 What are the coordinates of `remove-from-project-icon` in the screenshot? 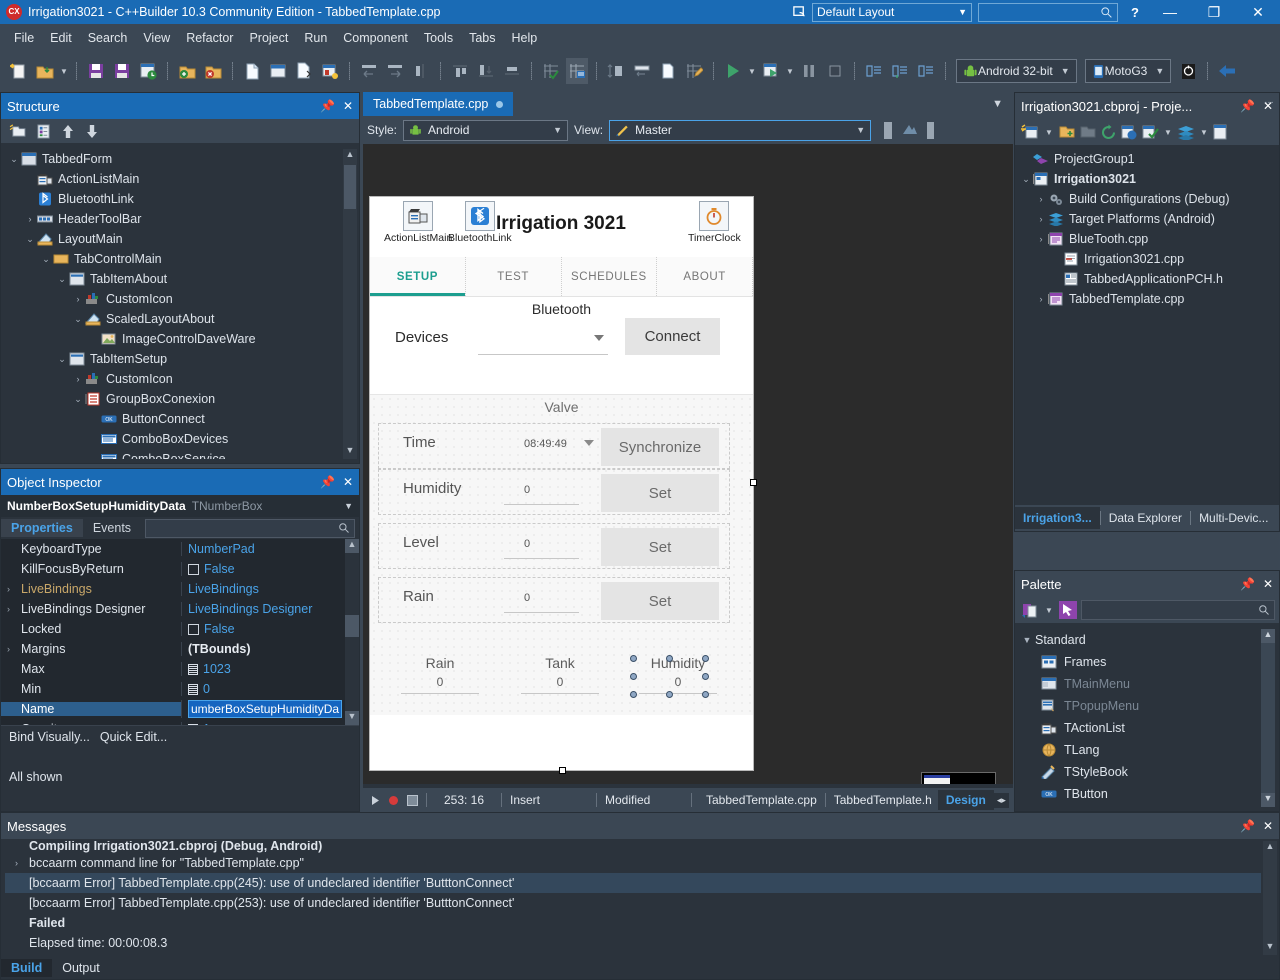 It's located at (213, 71).